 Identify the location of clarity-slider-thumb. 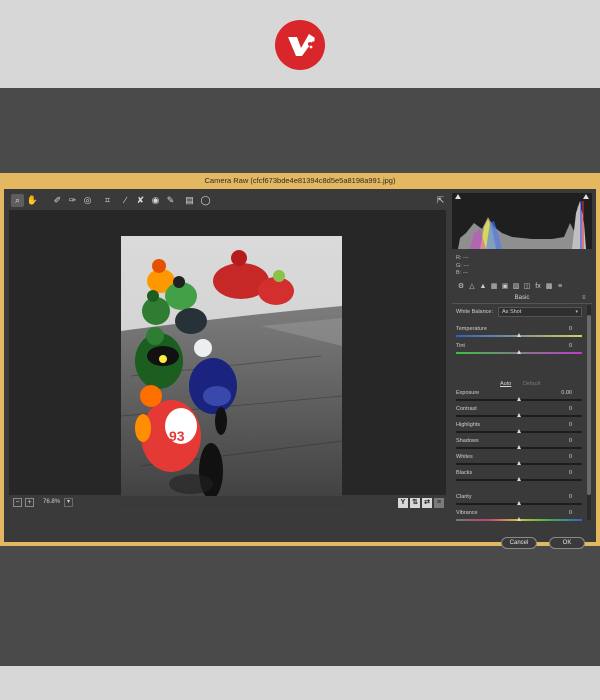
(518, 503).